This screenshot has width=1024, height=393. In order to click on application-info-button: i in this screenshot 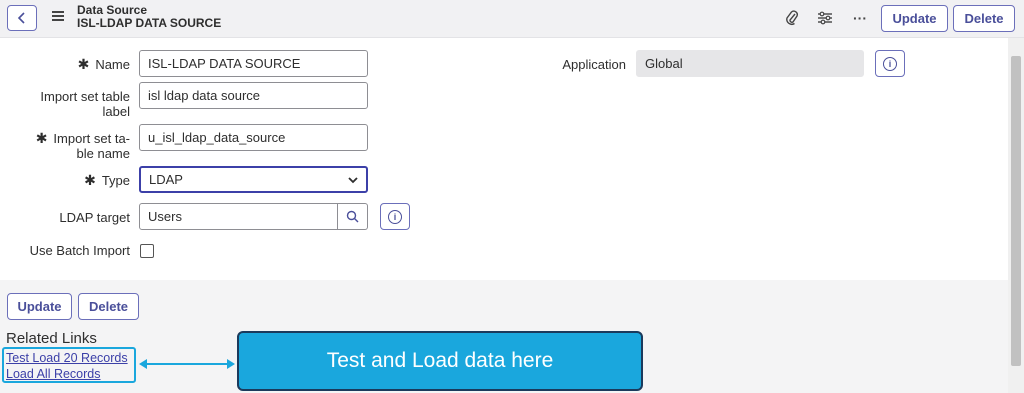, I will do `click(890, 63)`.